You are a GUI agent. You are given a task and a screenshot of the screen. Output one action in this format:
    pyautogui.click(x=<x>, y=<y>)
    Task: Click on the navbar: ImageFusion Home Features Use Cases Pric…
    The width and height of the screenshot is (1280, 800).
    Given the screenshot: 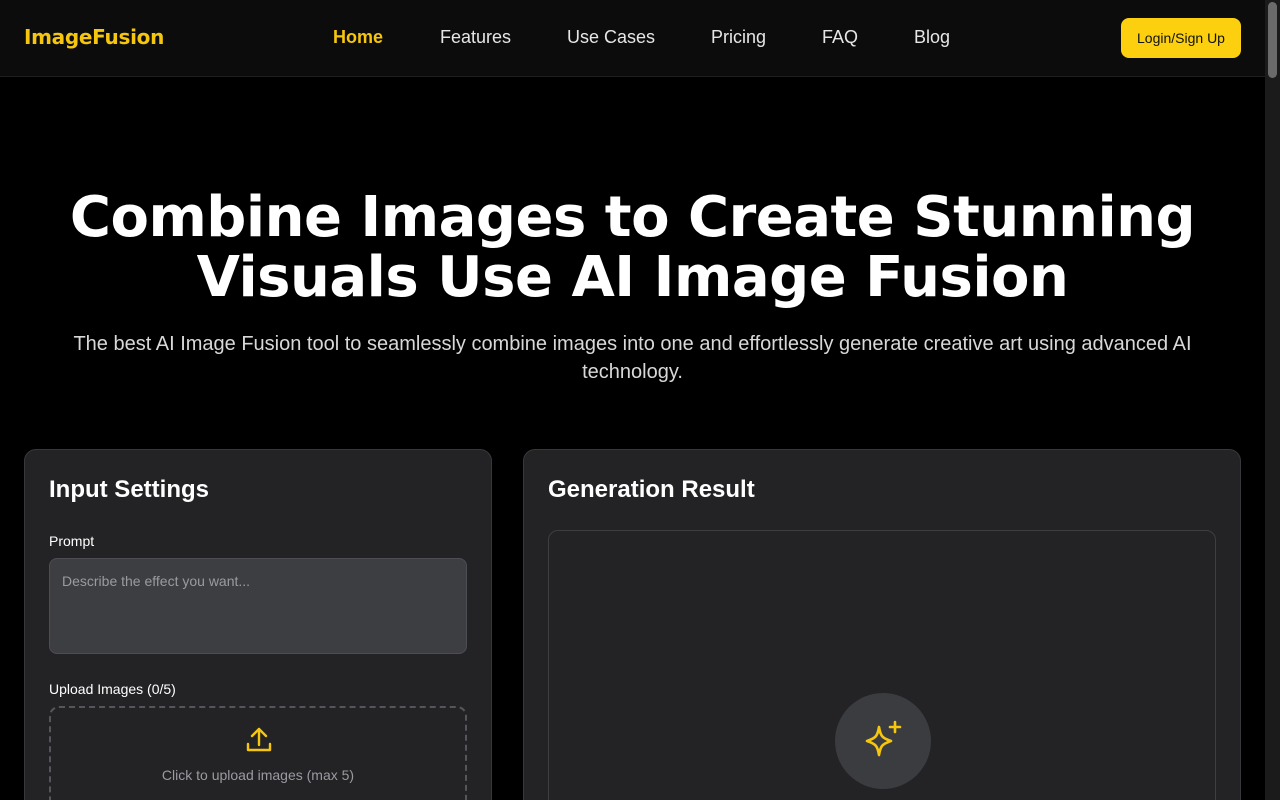 What is the action you would take?
    pyautogui.click(x=632, y=38)
    